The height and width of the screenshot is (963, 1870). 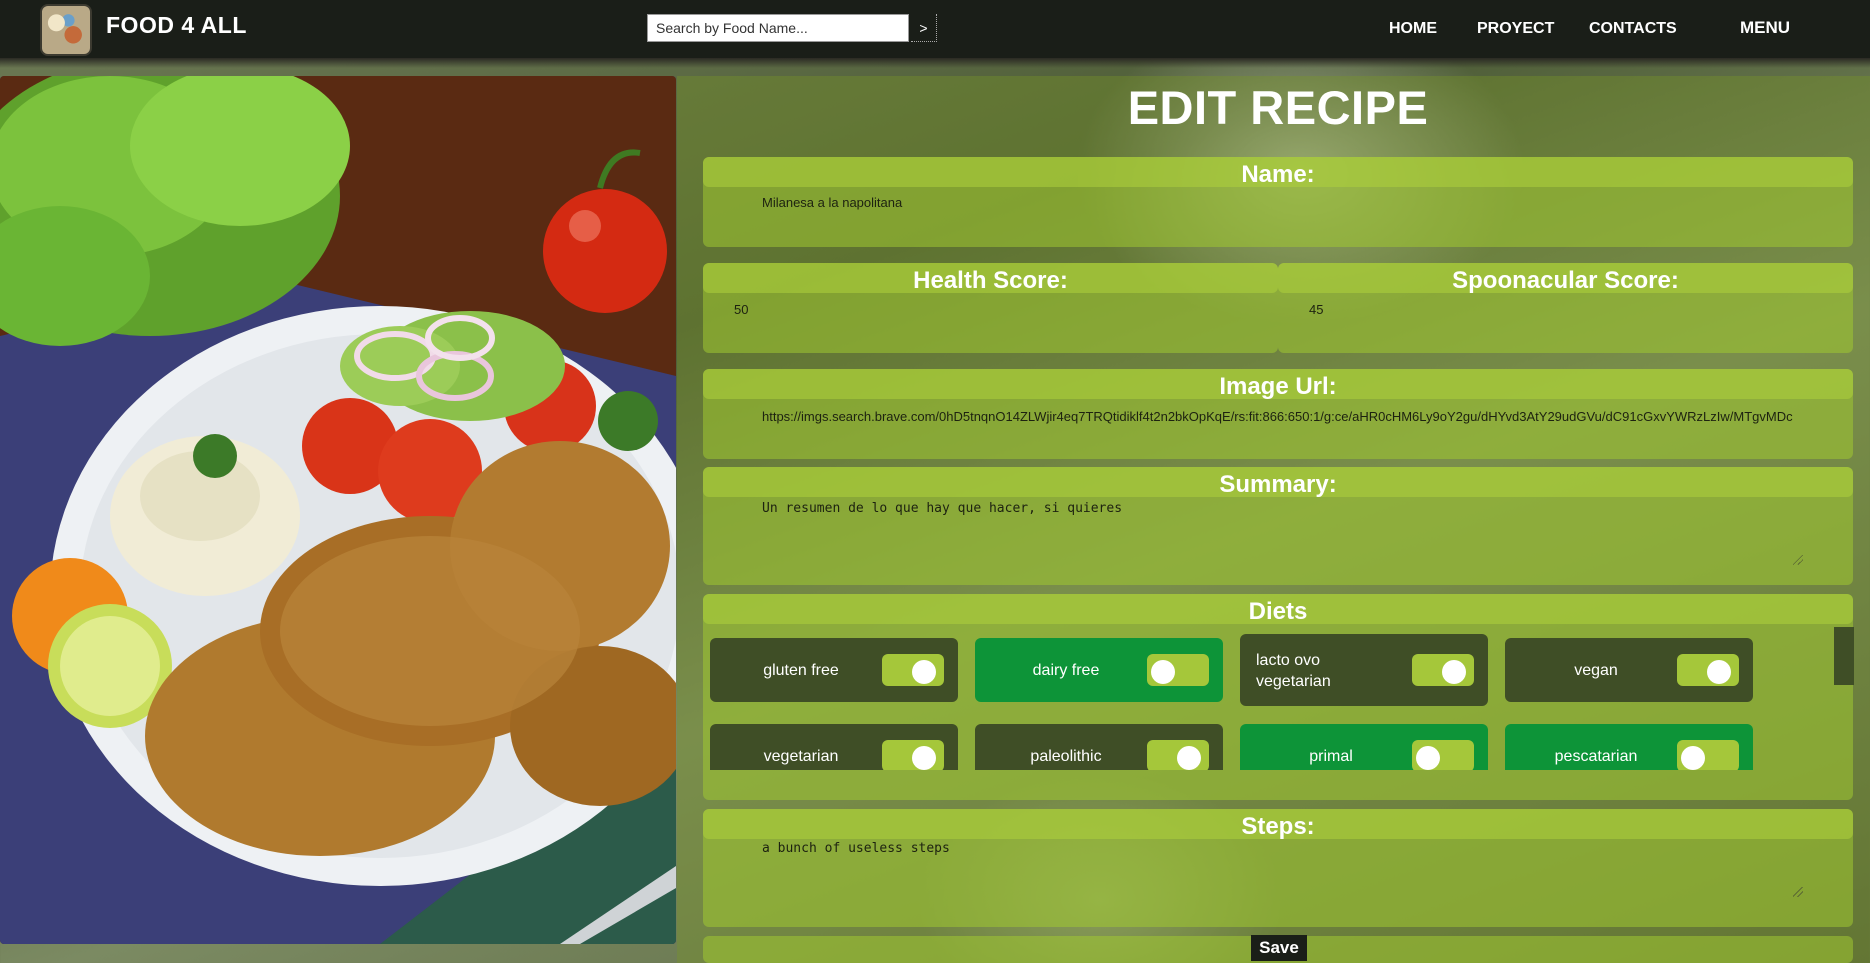 I want to click on search-button: >, so click(x=924, y=28).